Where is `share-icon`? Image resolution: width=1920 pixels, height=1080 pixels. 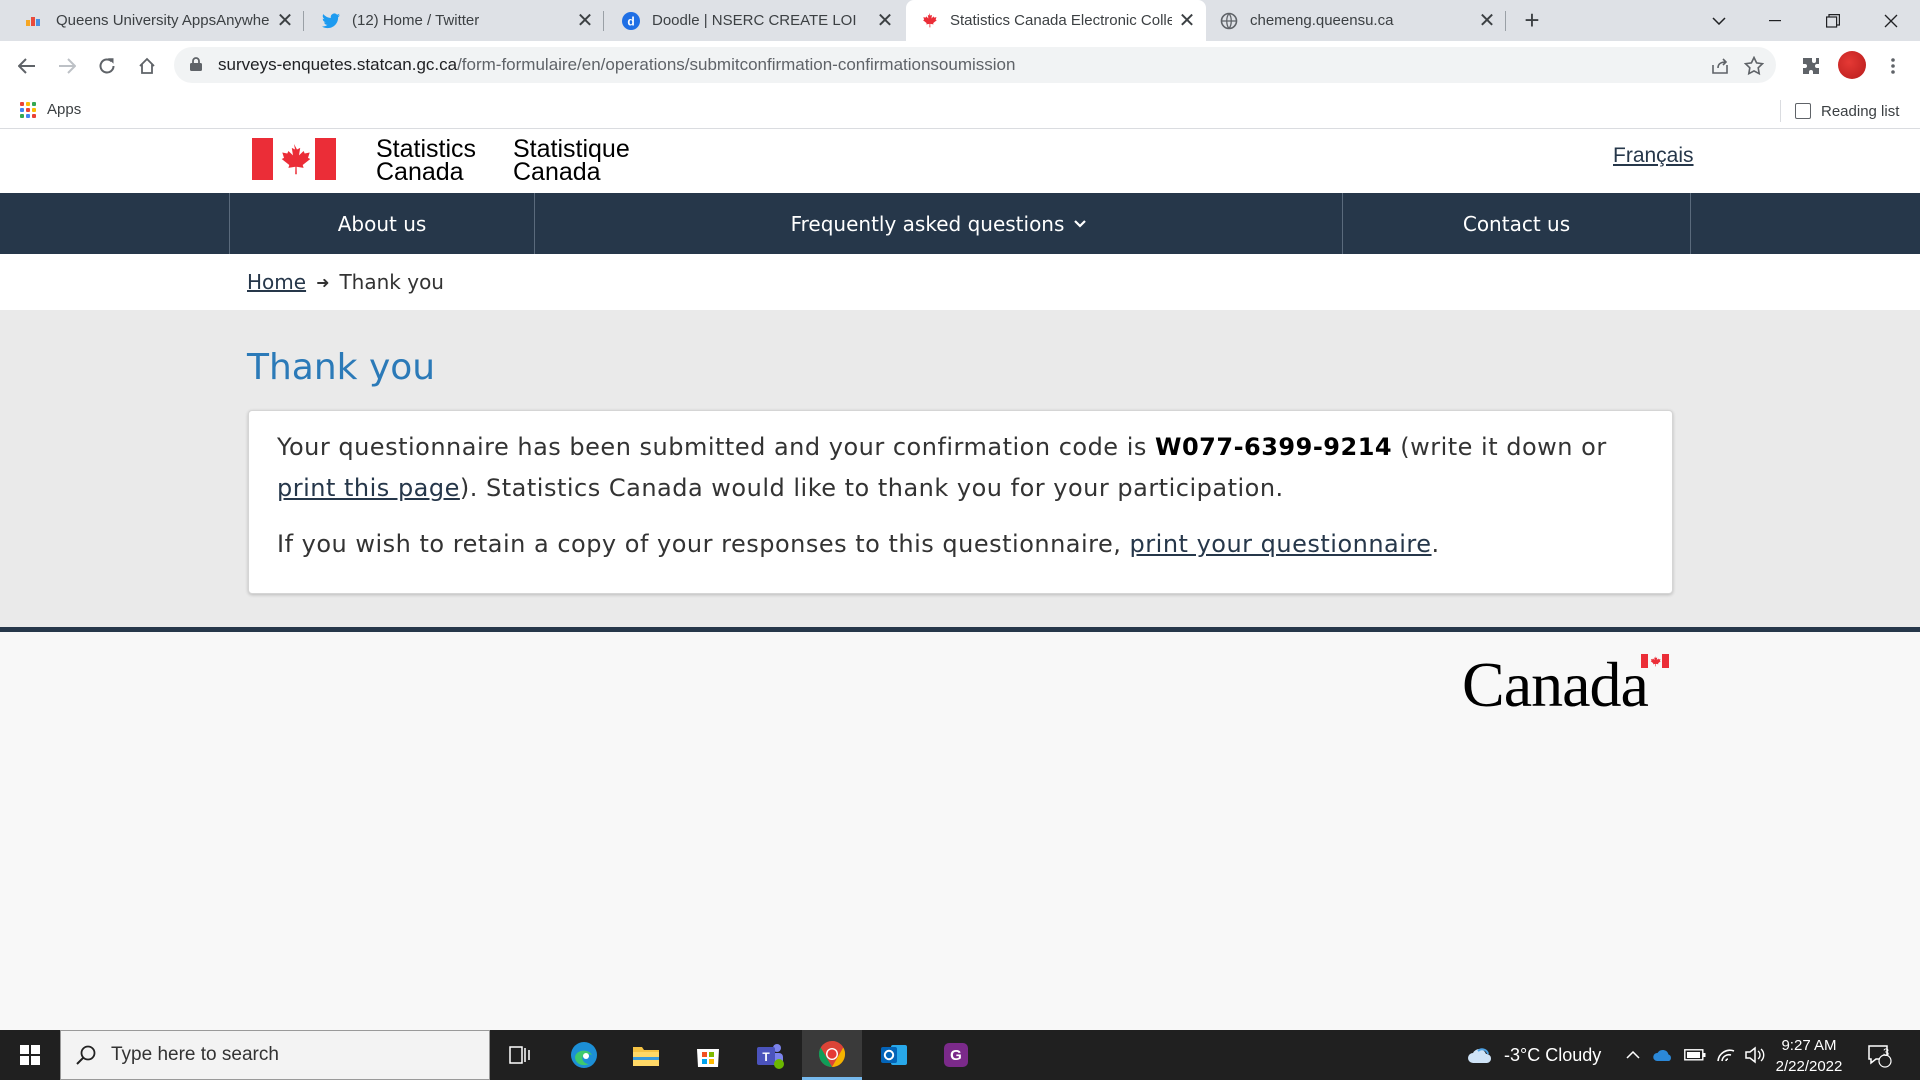 share-icon is located at coordinates (1721, 66).